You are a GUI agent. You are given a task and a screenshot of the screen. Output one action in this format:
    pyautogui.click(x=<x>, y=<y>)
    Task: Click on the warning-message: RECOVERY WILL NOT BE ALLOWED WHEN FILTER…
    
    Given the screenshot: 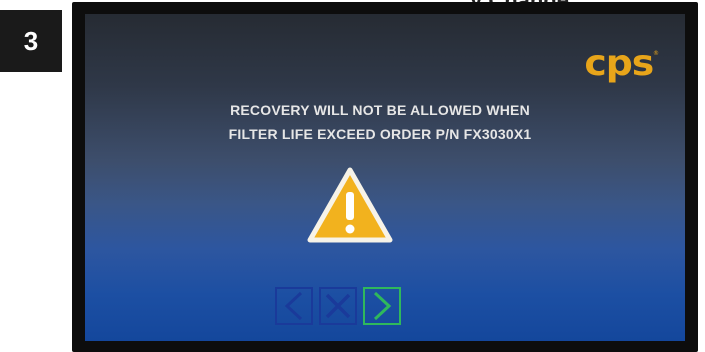 What is the action you would take?
    pyautogui.click(x=385, y=122)
    